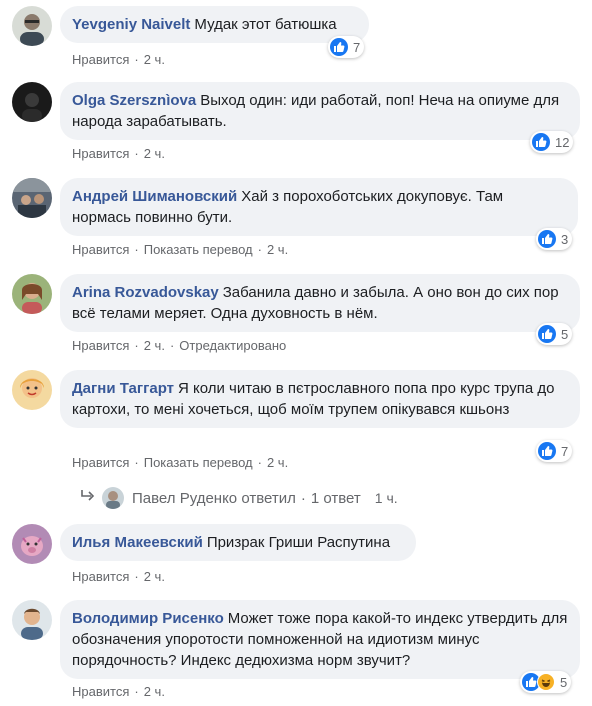 The height and width of the screenshot is (706, 592). Describe the element at coordinates (265, 24) in the screenshot. I see `comment-text: Мудак этот батюшка` at that location.